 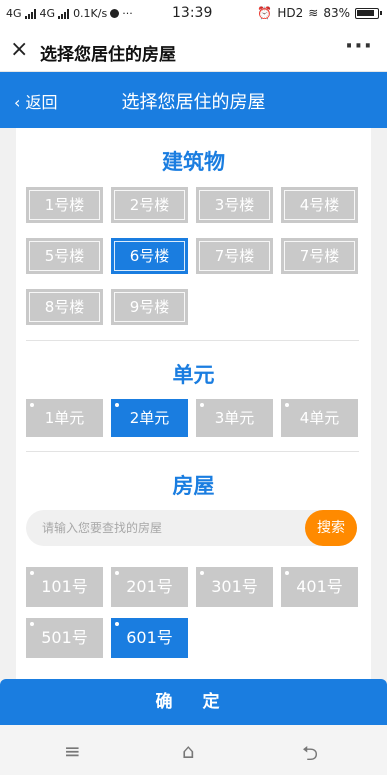 I want to click on unit-label: 2单元, so click(x=149, y=418).